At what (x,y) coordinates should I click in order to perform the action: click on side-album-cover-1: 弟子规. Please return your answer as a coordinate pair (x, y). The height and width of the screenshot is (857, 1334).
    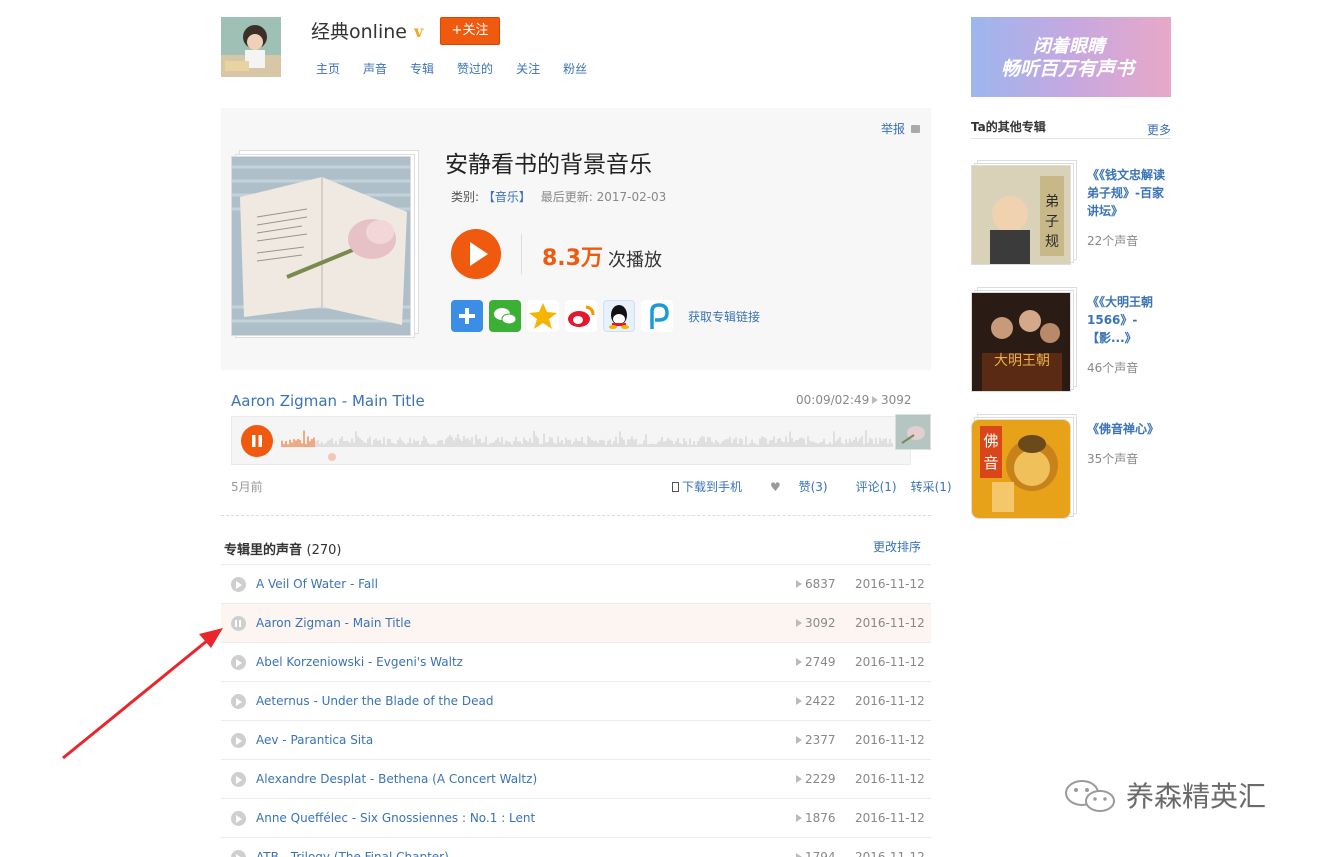
    Looking at the image, I should click on (1021, 215).